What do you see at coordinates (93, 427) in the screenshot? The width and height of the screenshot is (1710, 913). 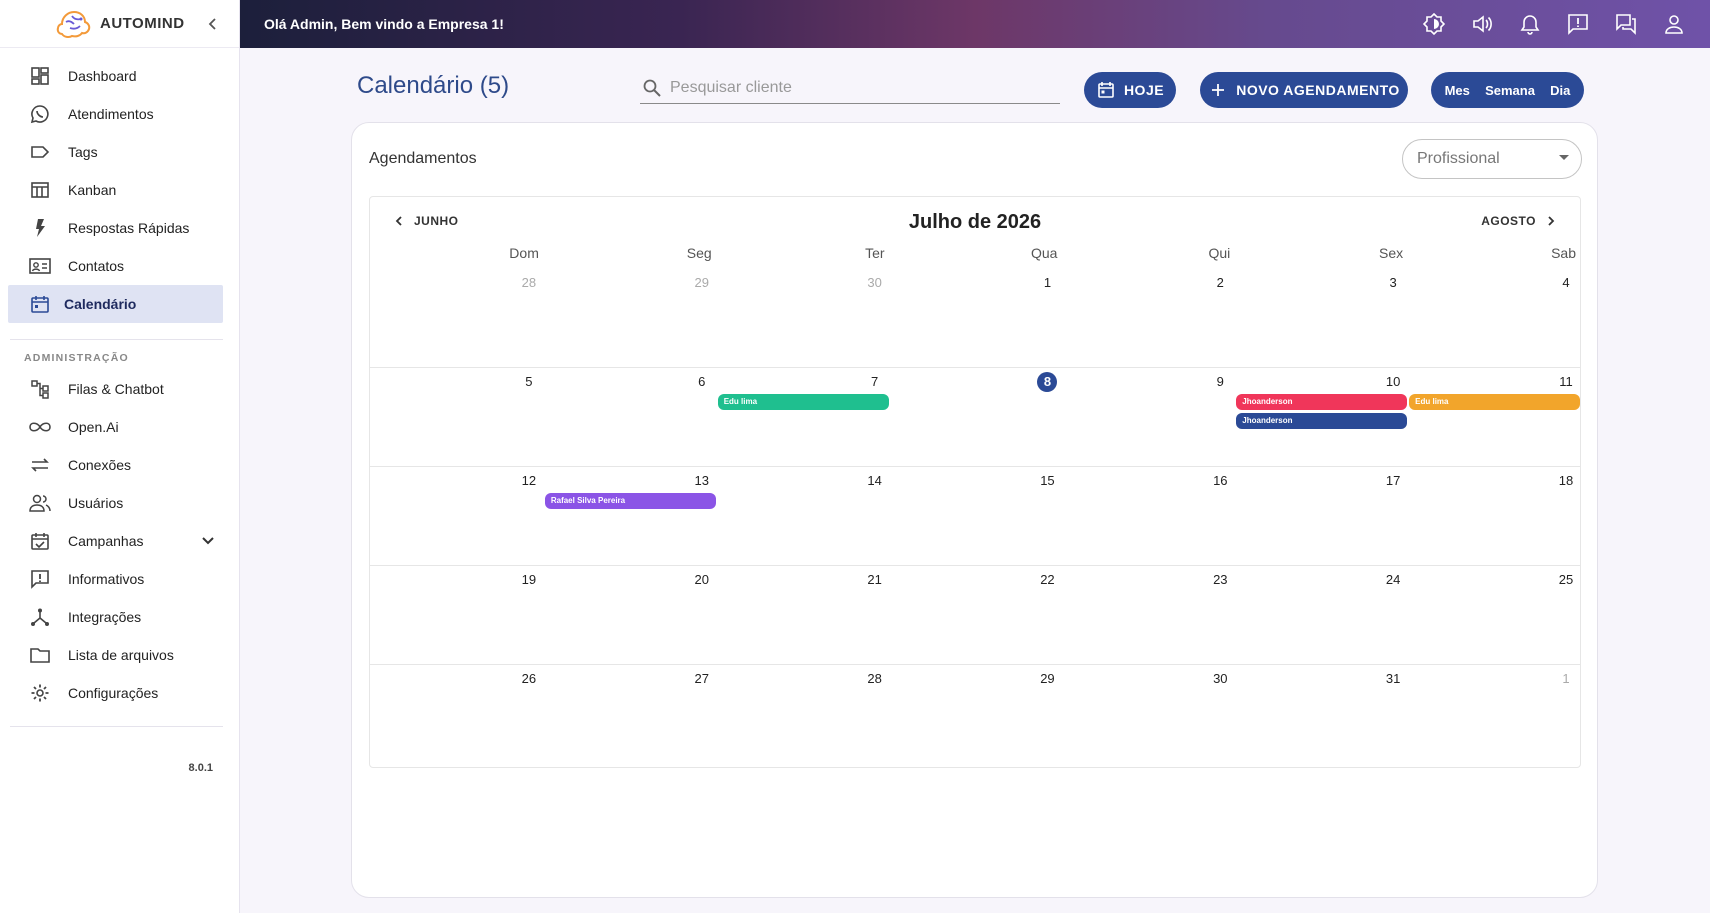 I see `sidebar-item-label: Open.Ai` at bounding box center [93, 427].